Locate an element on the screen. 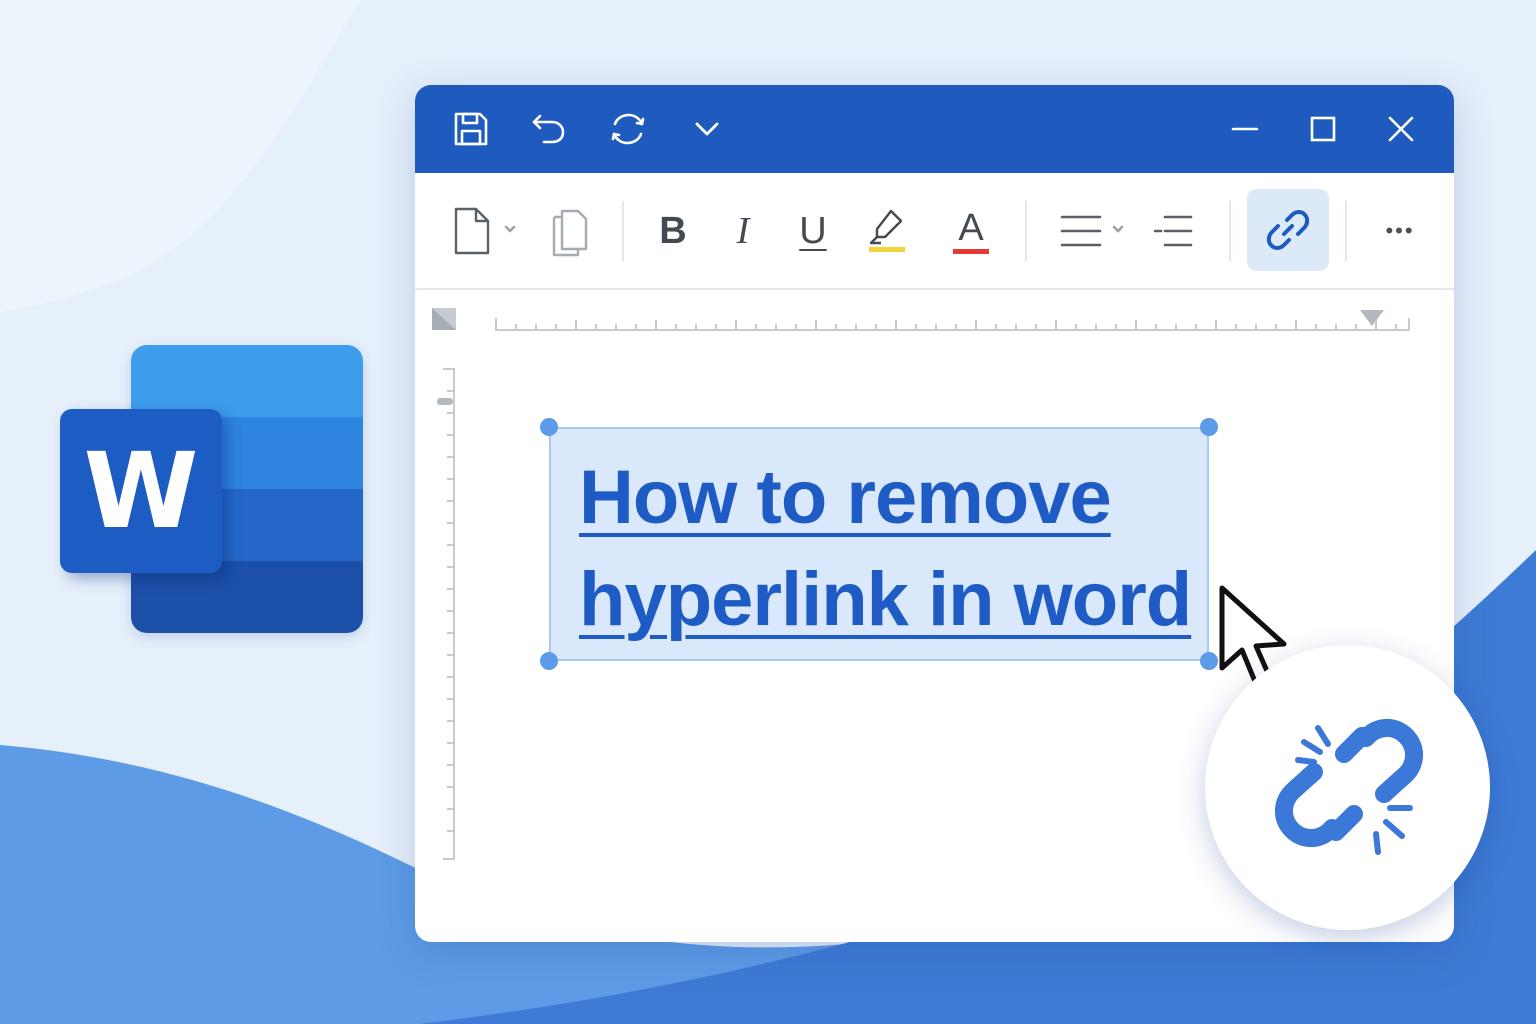 The width and height of the screenshot is (1536, 1024). bold-icon: B is located at coordinates (673, 230).